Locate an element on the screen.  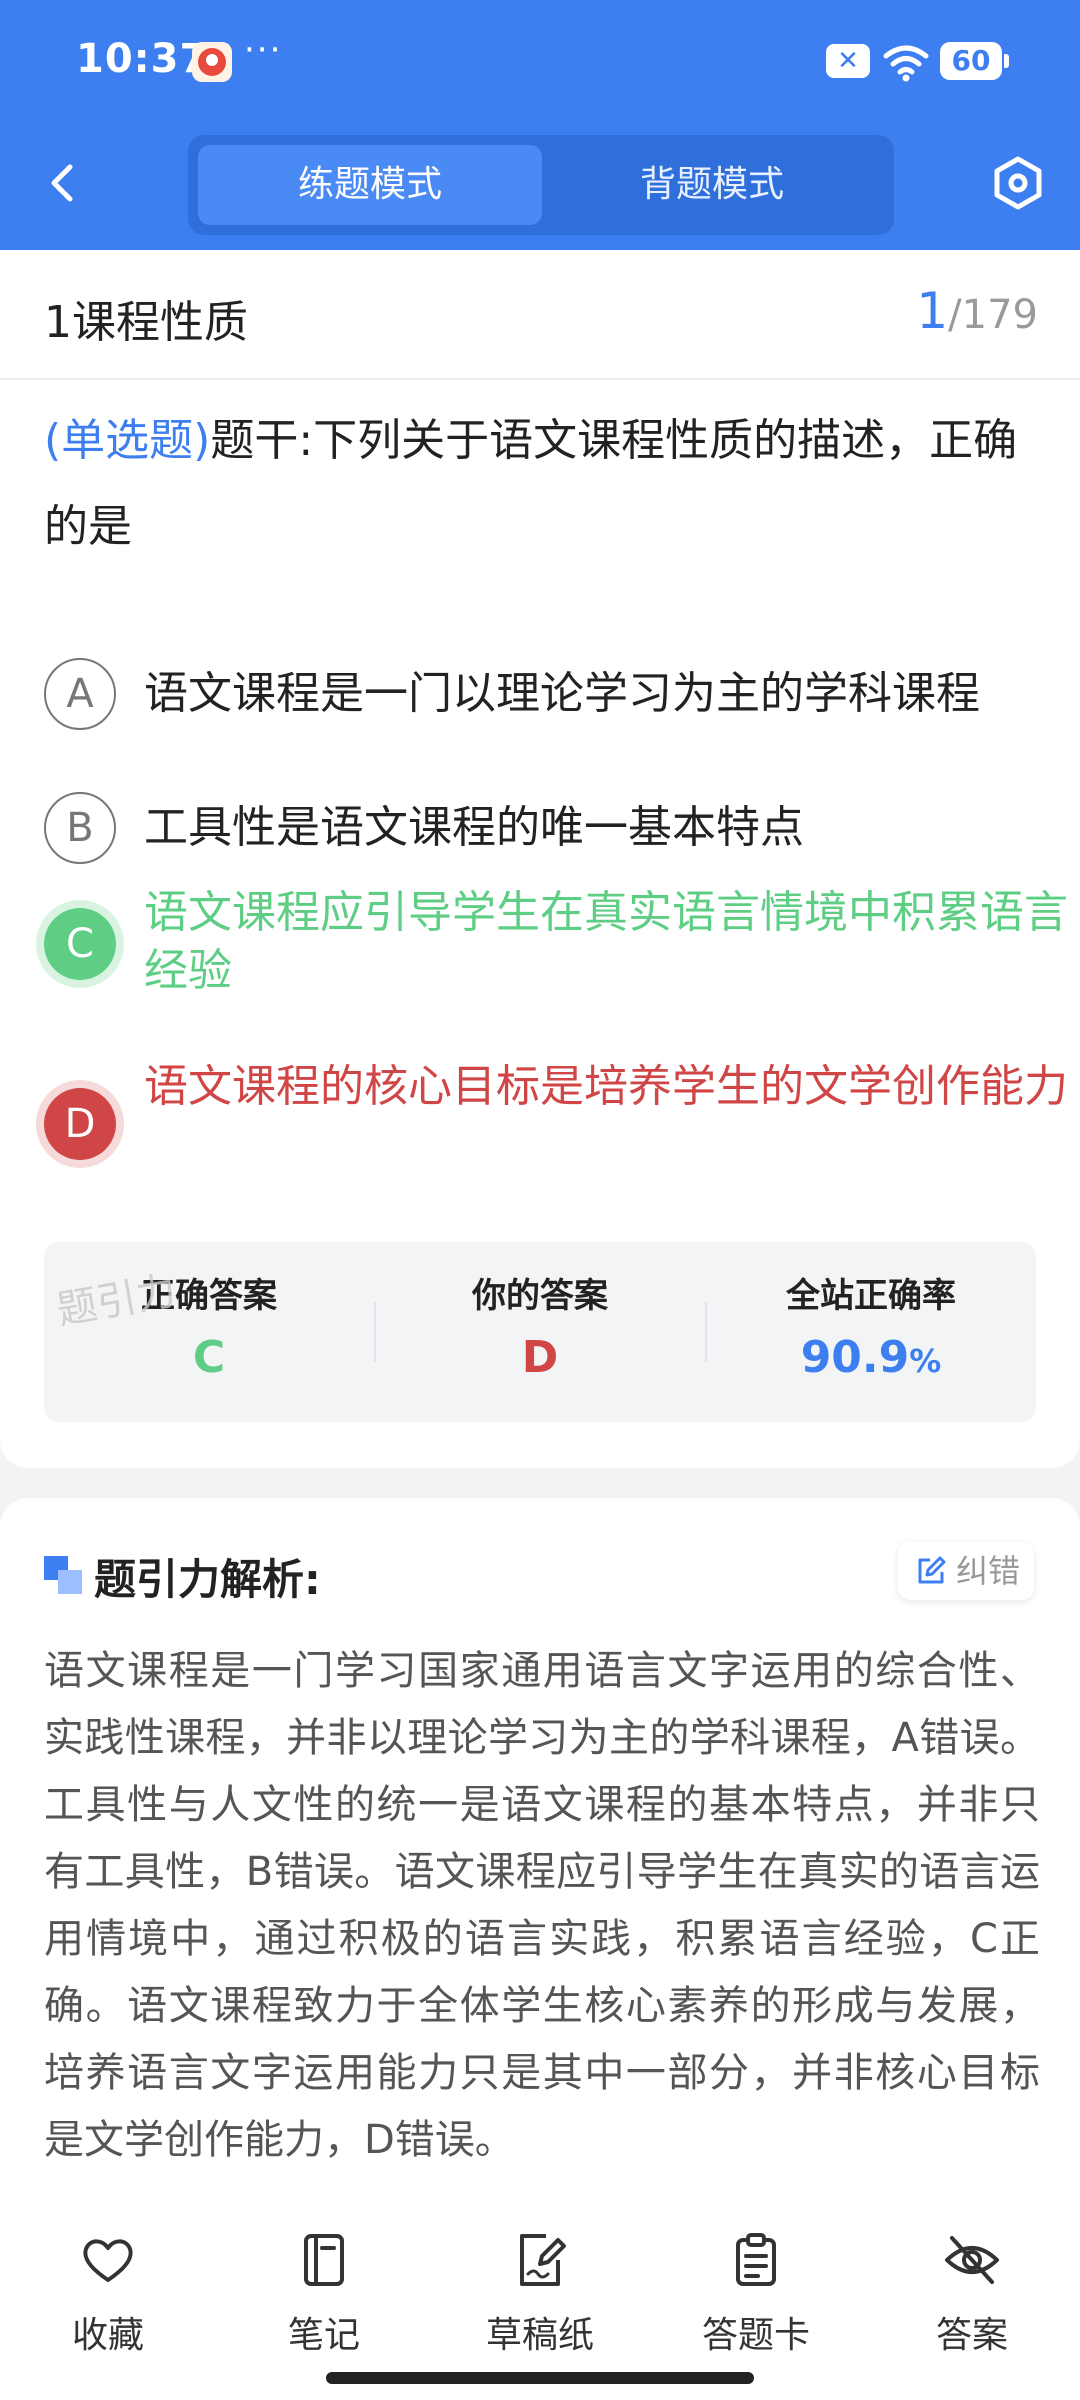
option-a: A 语文课程是一门以理论学习为主的学科课程 is located at coordinates (544, 694).